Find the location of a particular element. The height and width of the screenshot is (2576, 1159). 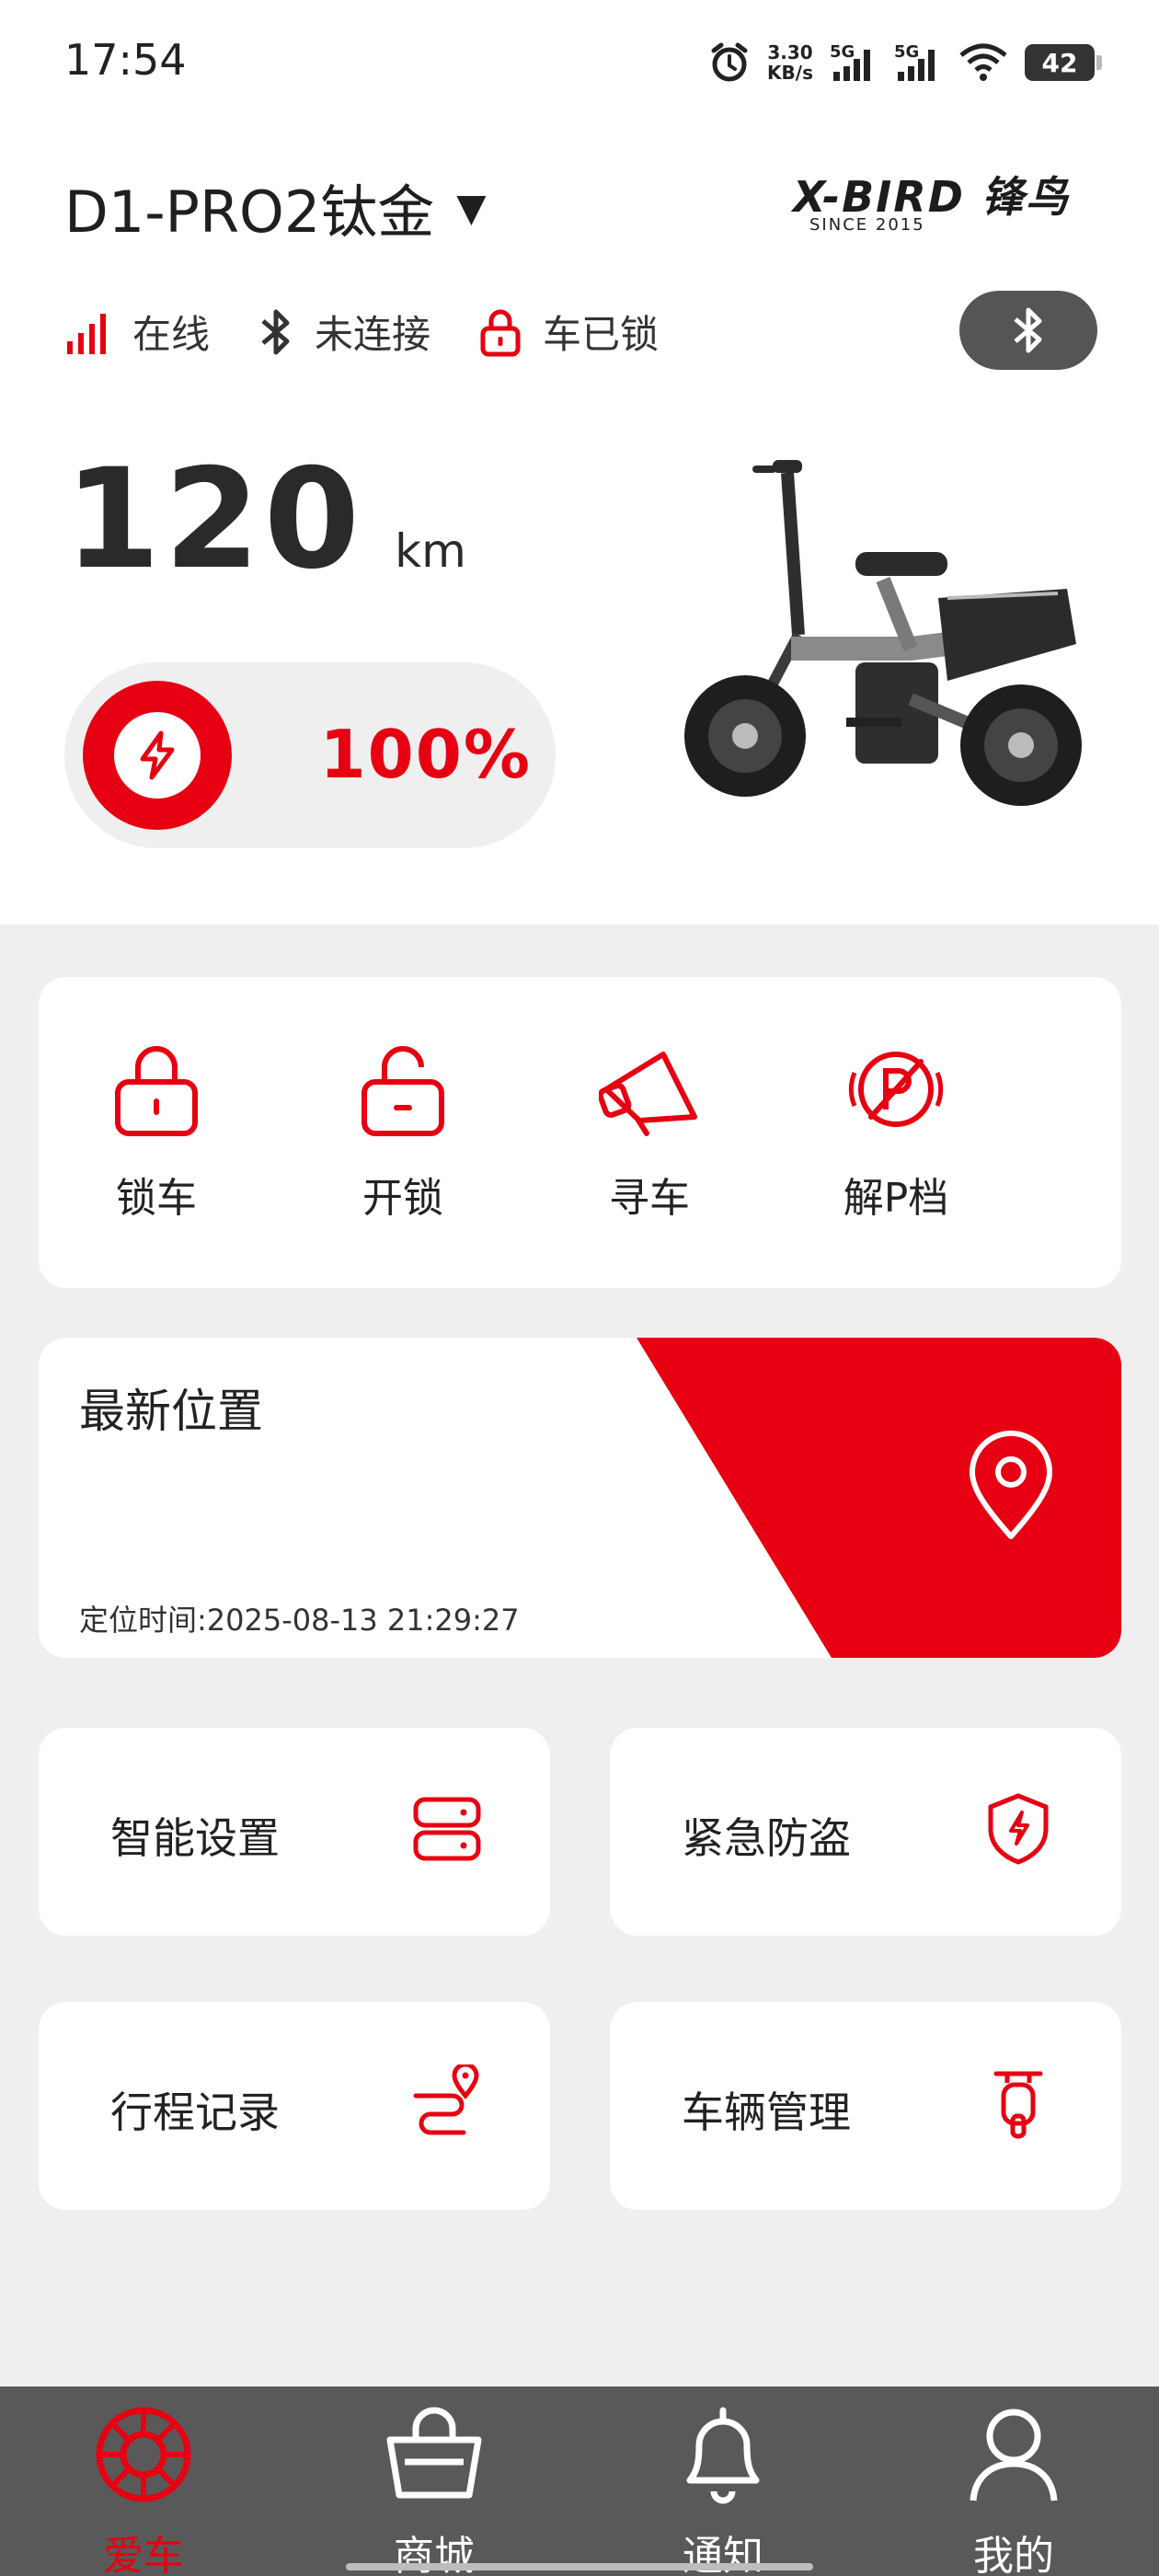

action-label: 开锁 is located at coordinates (402, 1198).